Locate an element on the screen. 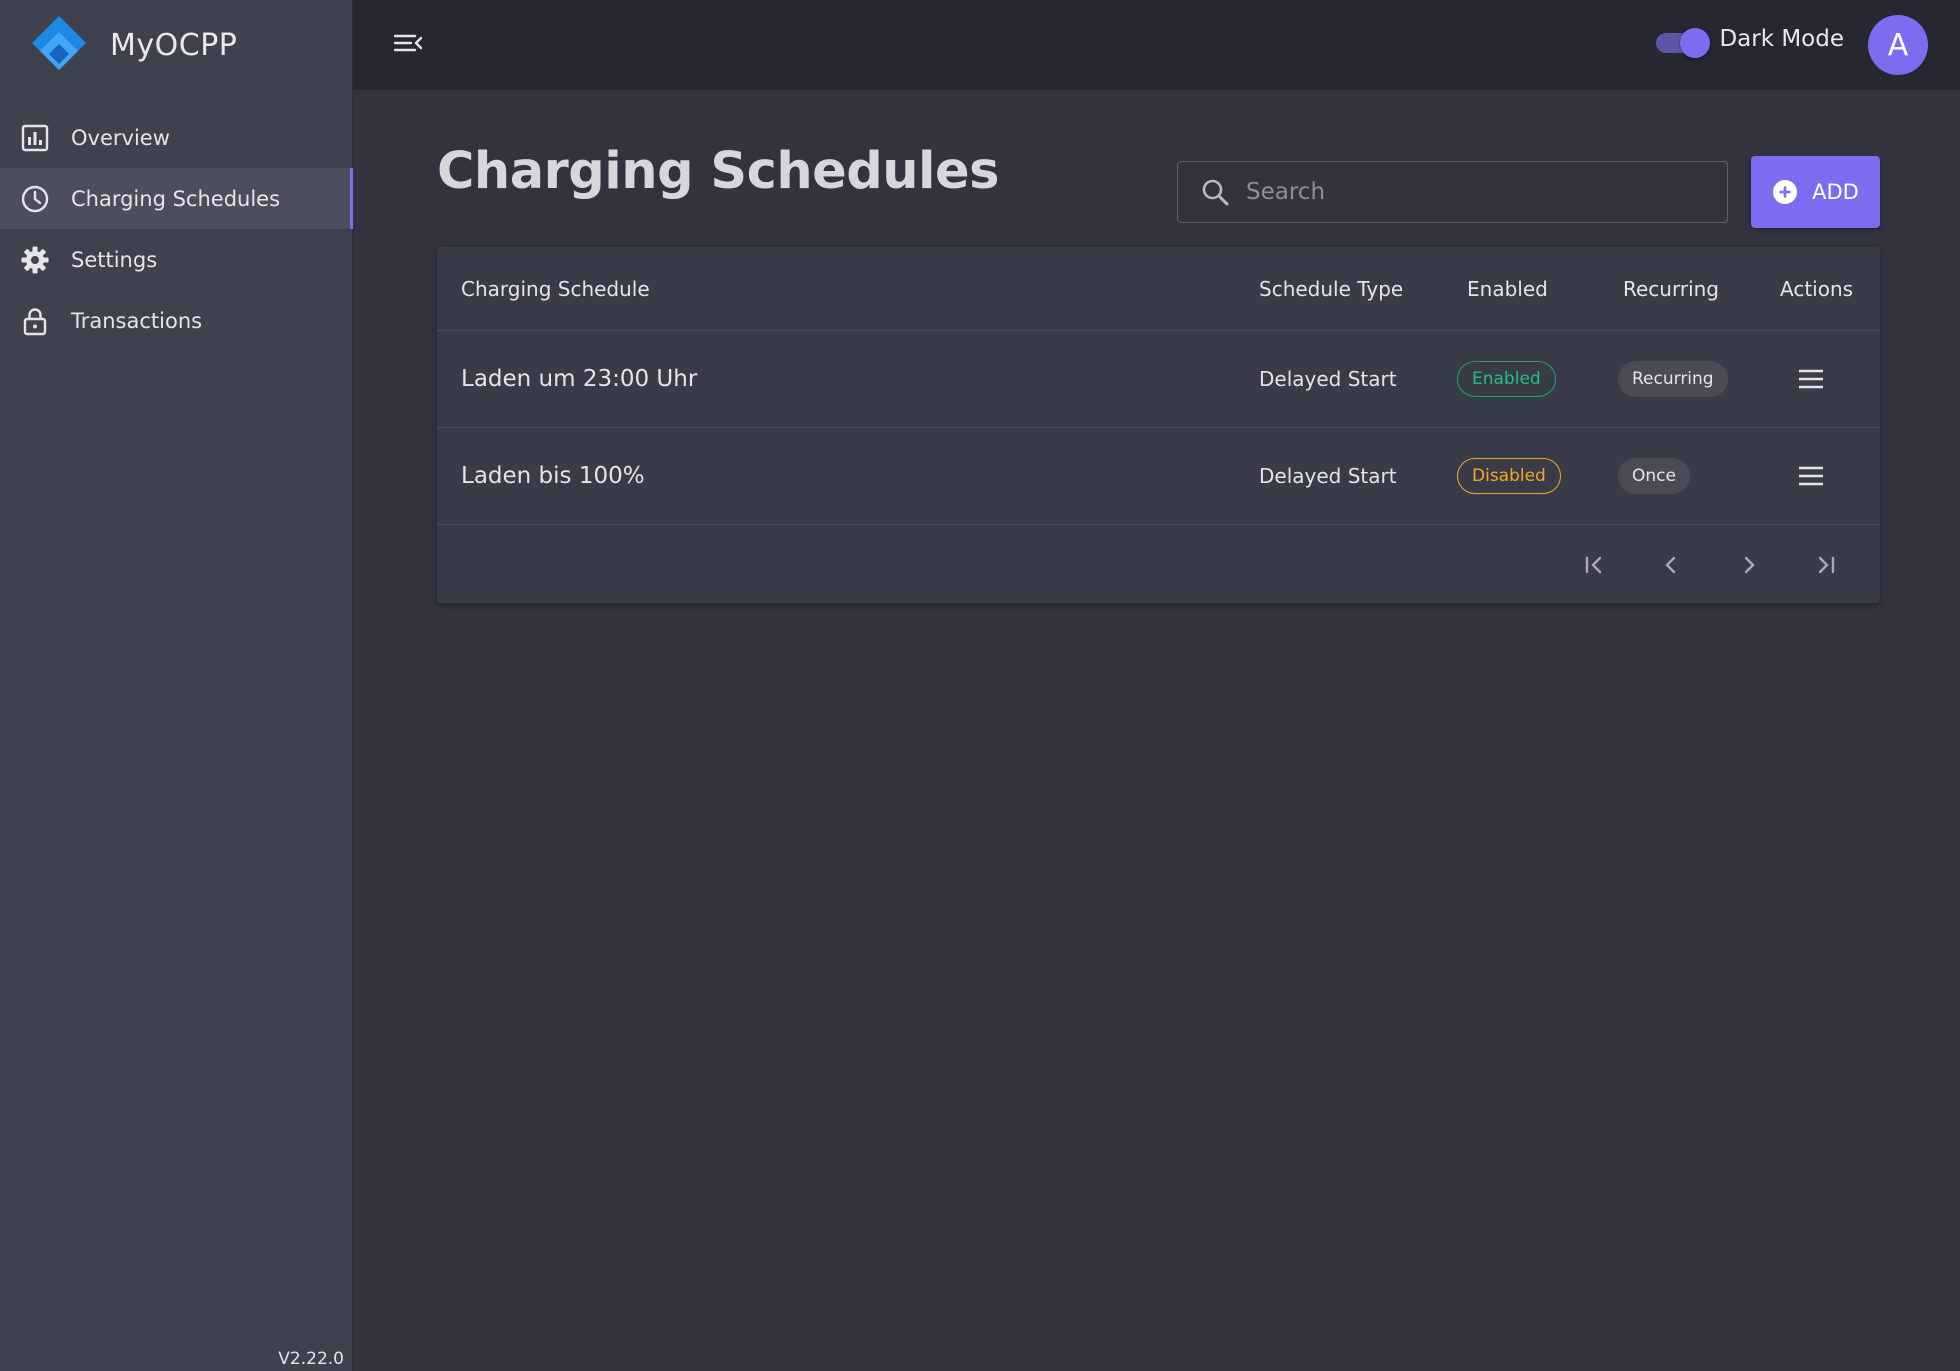 The height and width of the screenshot is (1371, 1960). top-bar: Dark Mode A is located at coordinates (1156, 45).